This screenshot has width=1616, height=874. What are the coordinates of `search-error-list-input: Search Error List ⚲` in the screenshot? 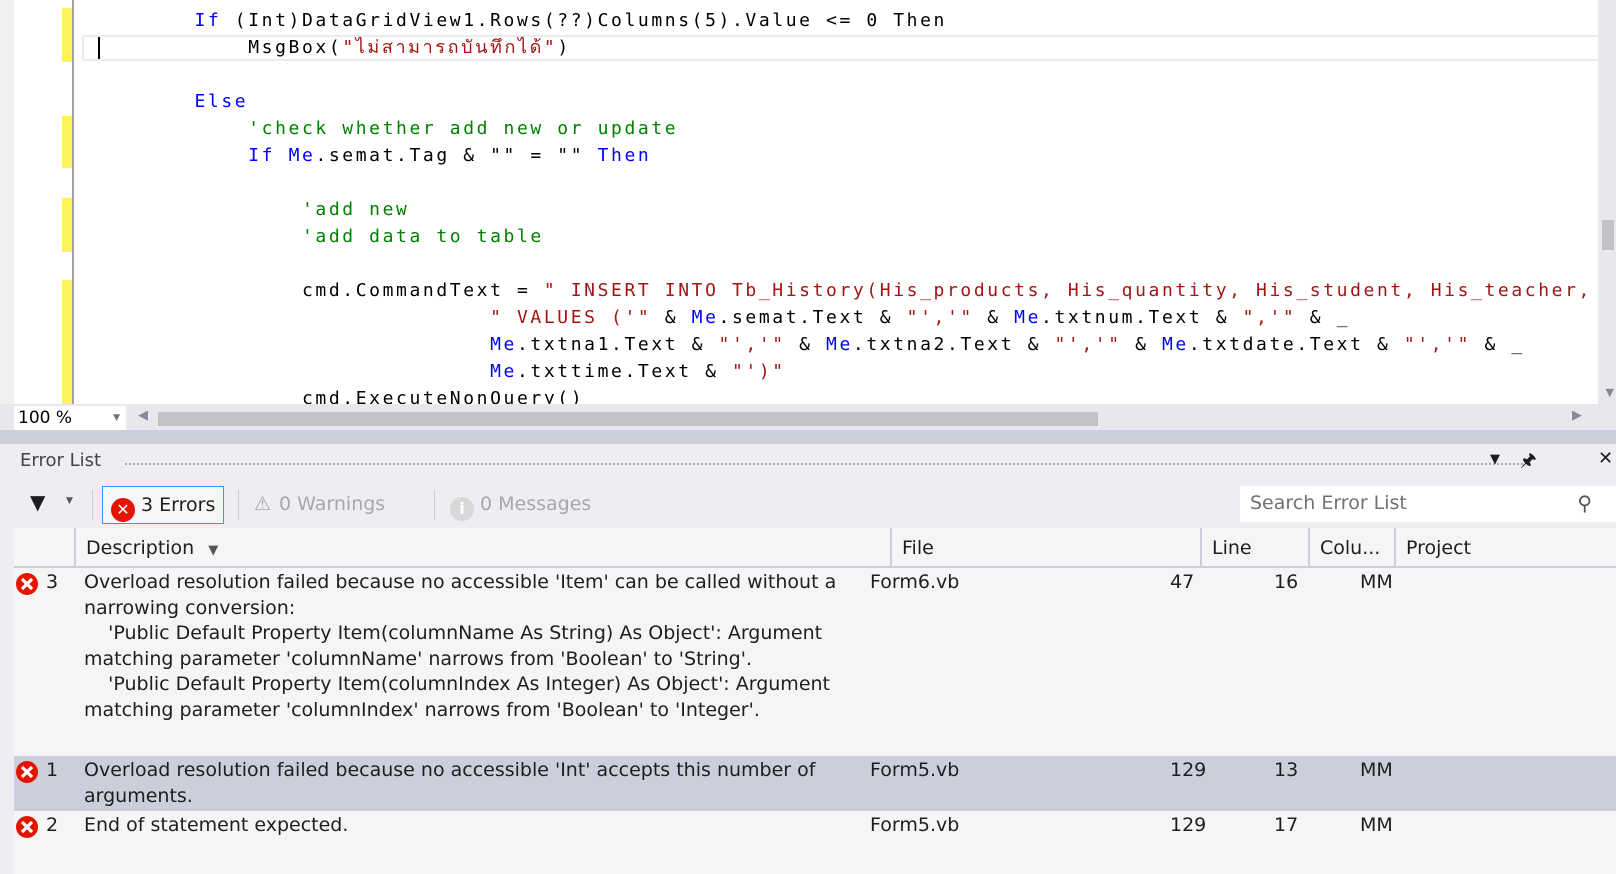 It's located at (1428, 504).